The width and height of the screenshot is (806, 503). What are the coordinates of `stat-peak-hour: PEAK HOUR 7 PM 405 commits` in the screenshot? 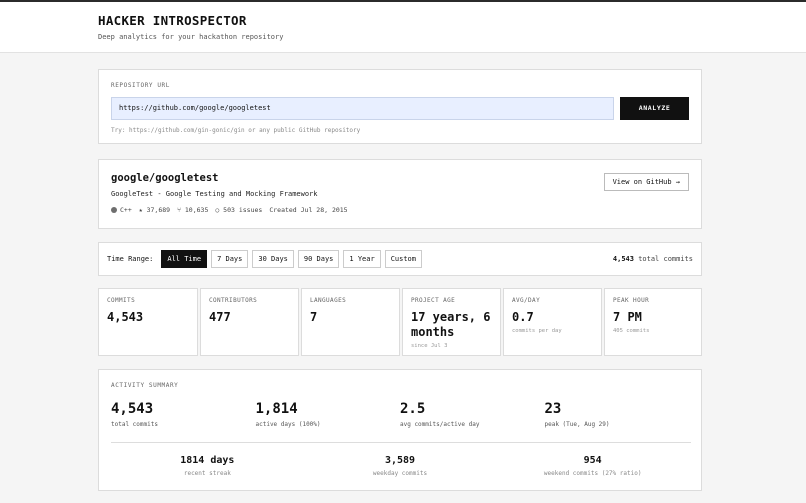 It's located at (653, 322).